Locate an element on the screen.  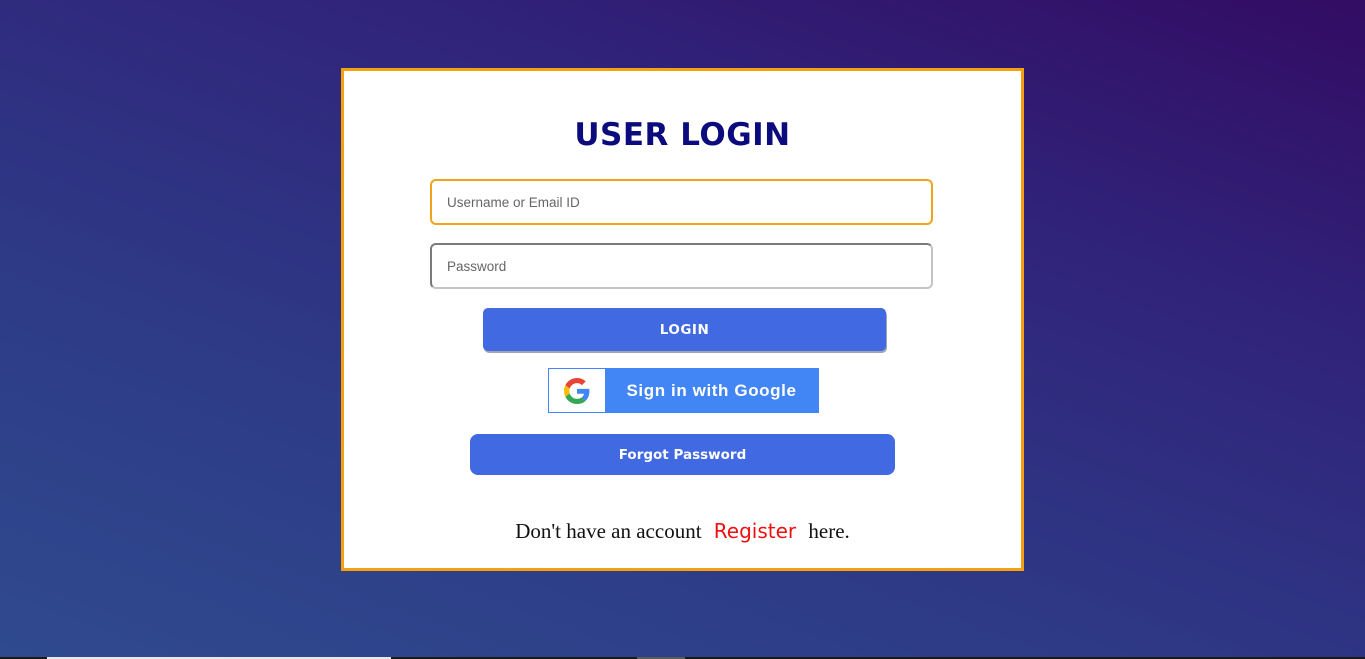
page-title: USER LOGIN is located at coordinates (682, 135).